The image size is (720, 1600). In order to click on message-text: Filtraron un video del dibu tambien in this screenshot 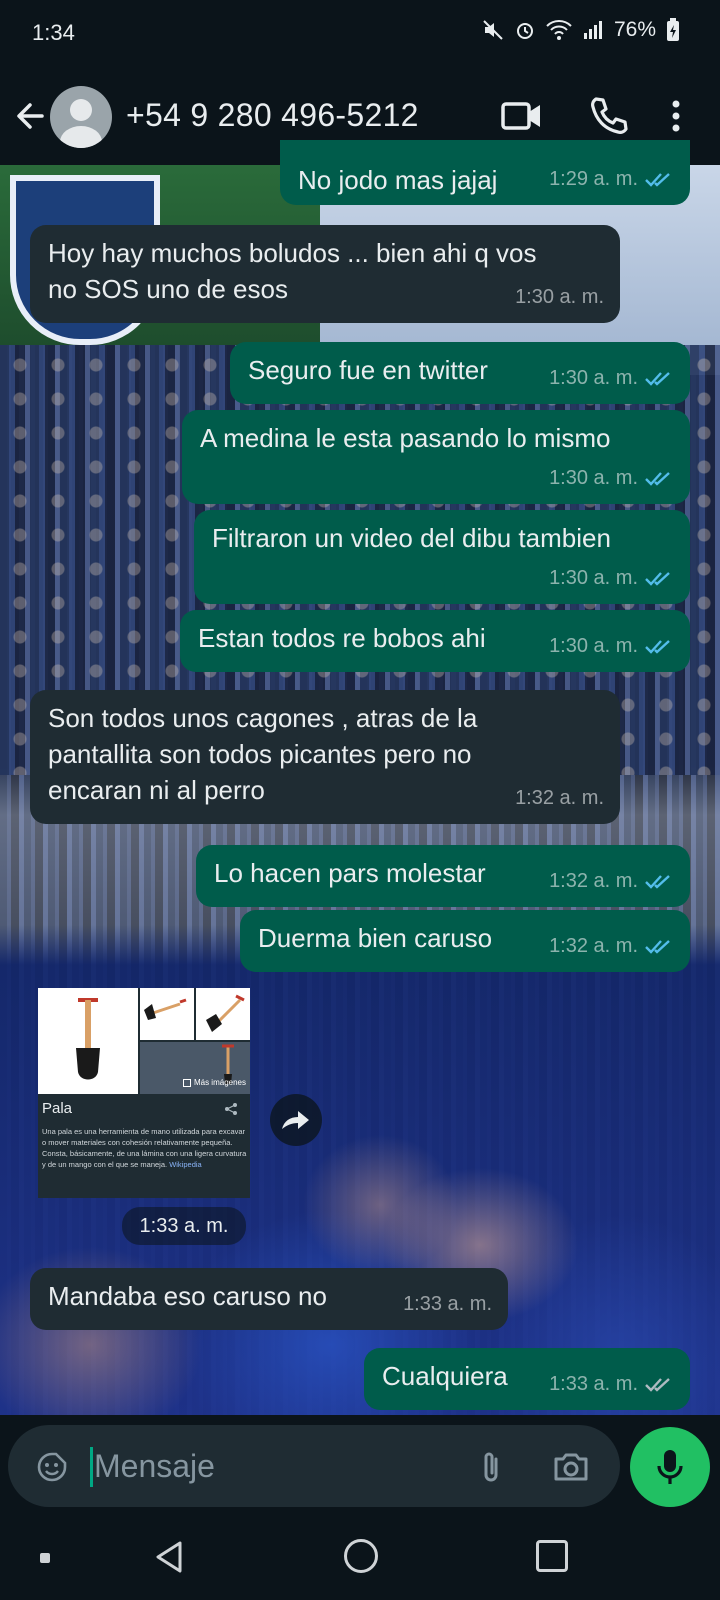, I will do `click(411, 538)`.